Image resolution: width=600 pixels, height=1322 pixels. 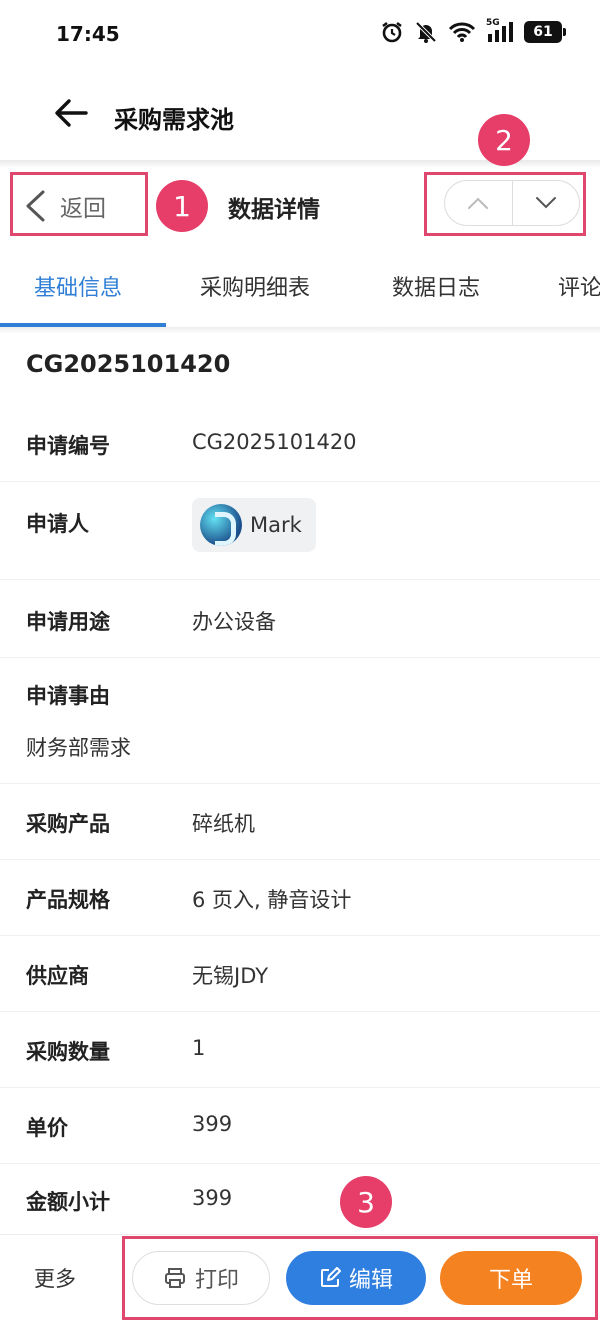 I want to click on field-row-apply-no: 申请编号 CG2025101420, so click(x=300, y=443).